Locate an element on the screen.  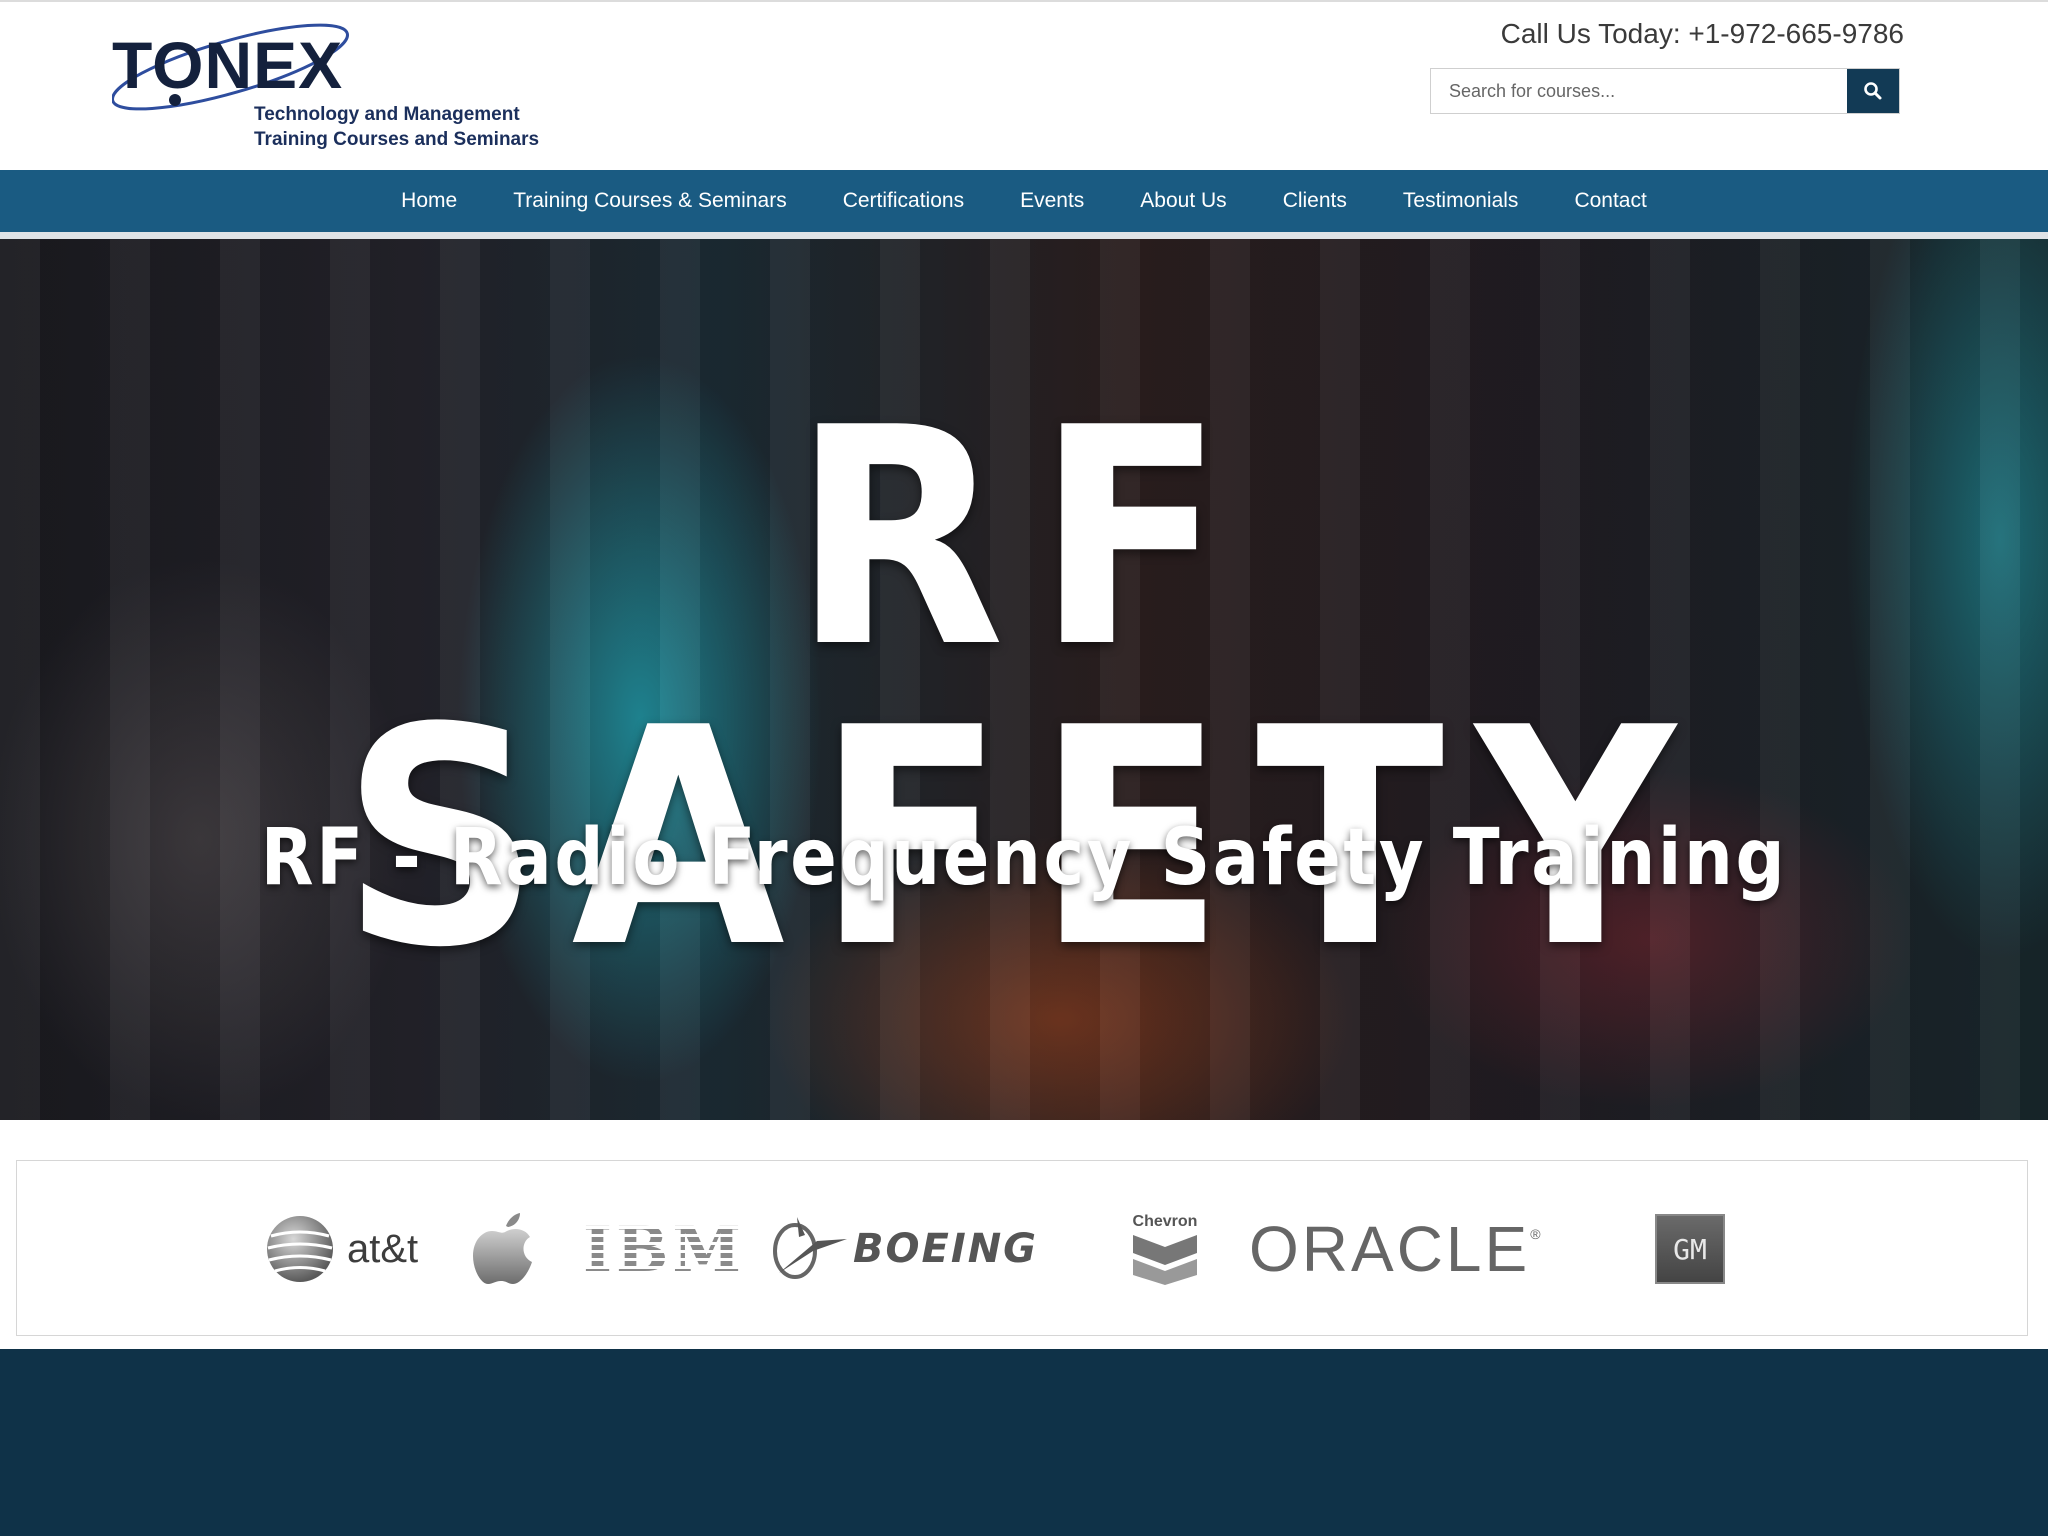
apple-logo-icon is located at coordinates (502, 1248).